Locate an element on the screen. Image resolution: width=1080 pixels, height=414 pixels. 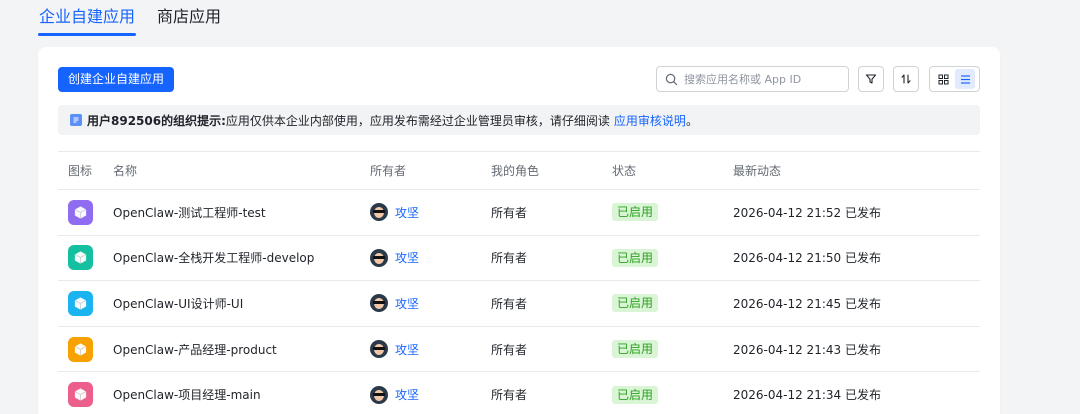
sort-icon is located at coordinates (906, 79).